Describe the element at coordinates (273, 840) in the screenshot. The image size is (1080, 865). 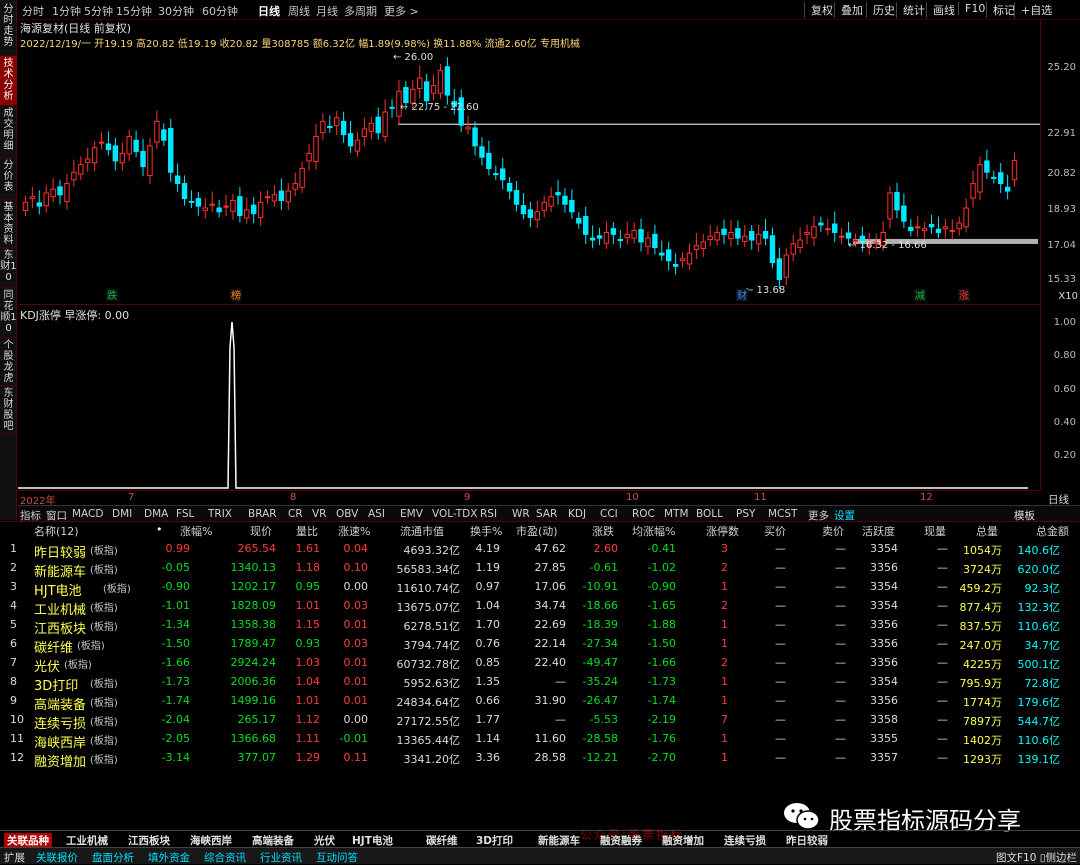
I see `block-tab: 高端装备` at that location.